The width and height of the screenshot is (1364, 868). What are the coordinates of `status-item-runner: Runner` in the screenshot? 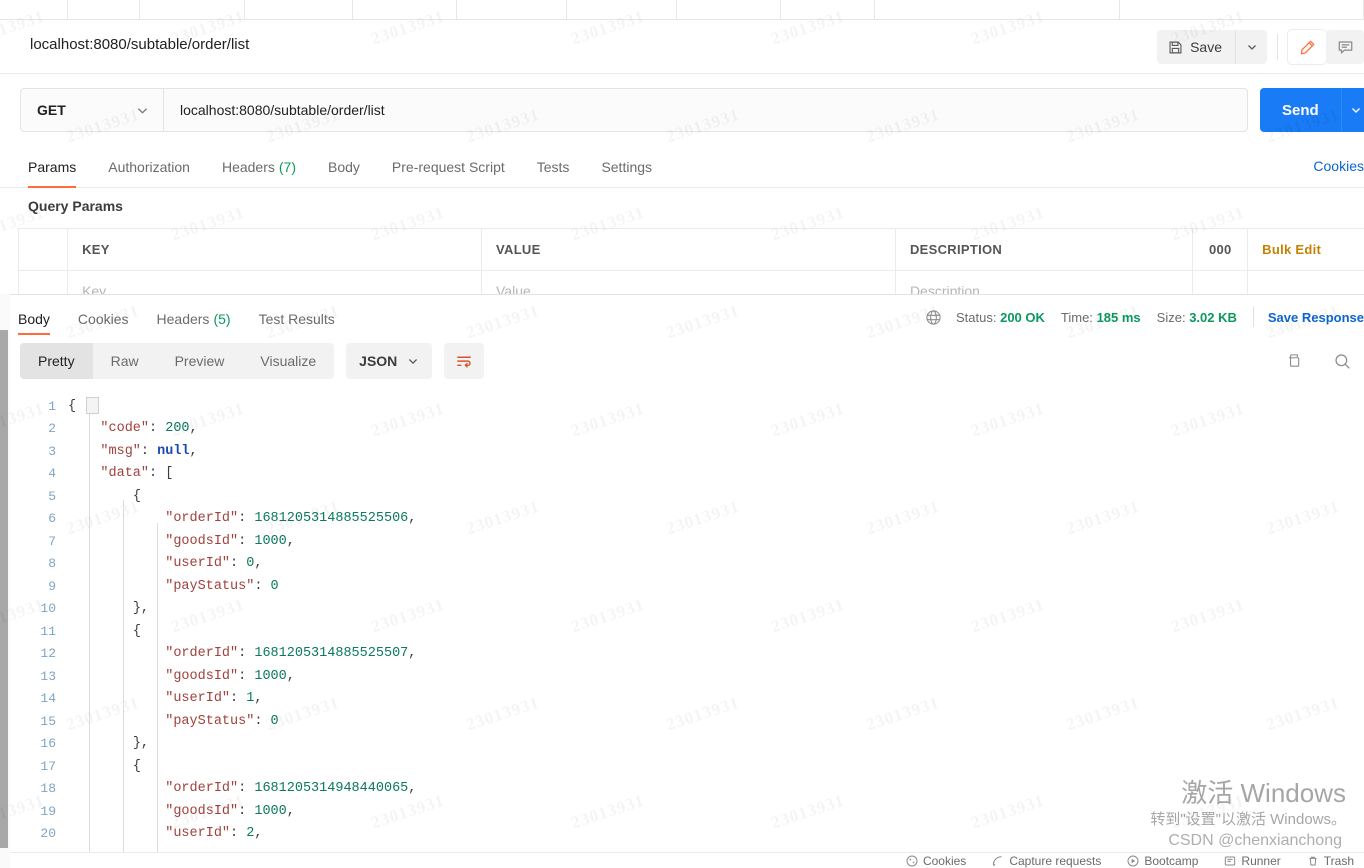 It's located at (1252, 860).